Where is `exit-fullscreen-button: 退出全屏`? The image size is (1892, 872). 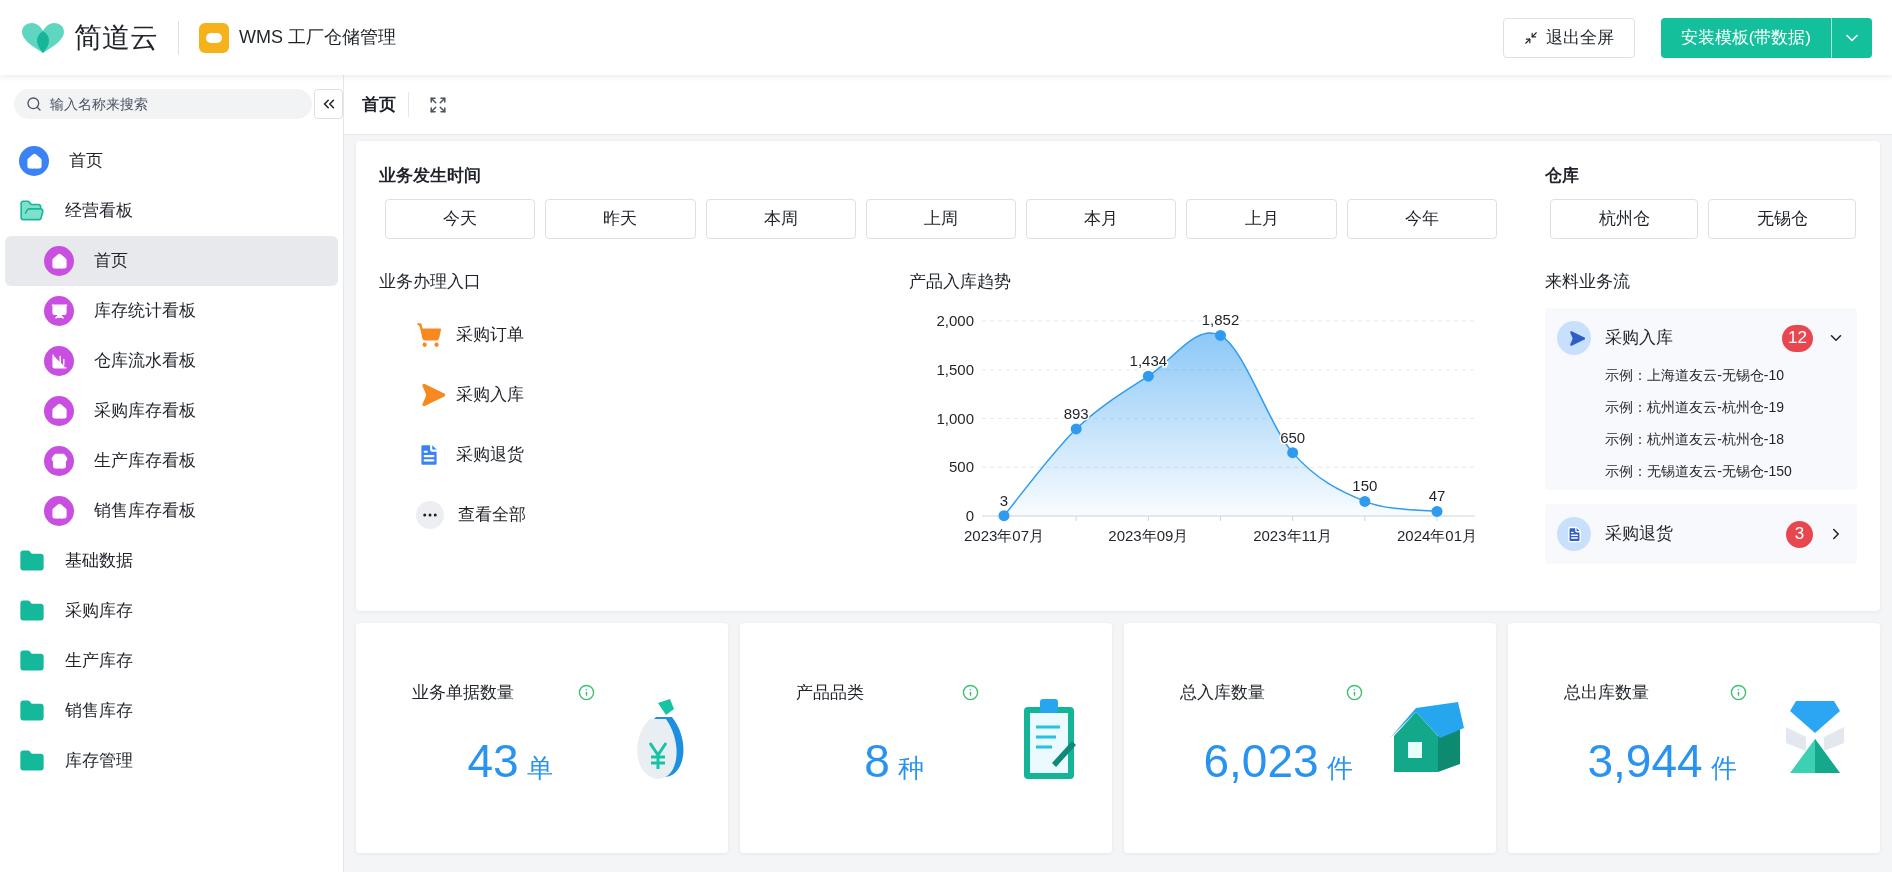 exit-fullscreen-button: 退出全屏 is located at coordinates (1568, 37).